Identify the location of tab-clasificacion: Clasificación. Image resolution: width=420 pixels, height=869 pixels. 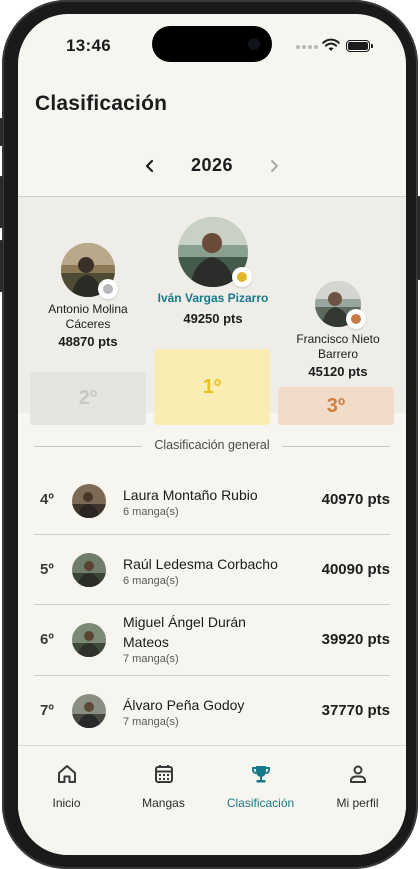
(260, 786).